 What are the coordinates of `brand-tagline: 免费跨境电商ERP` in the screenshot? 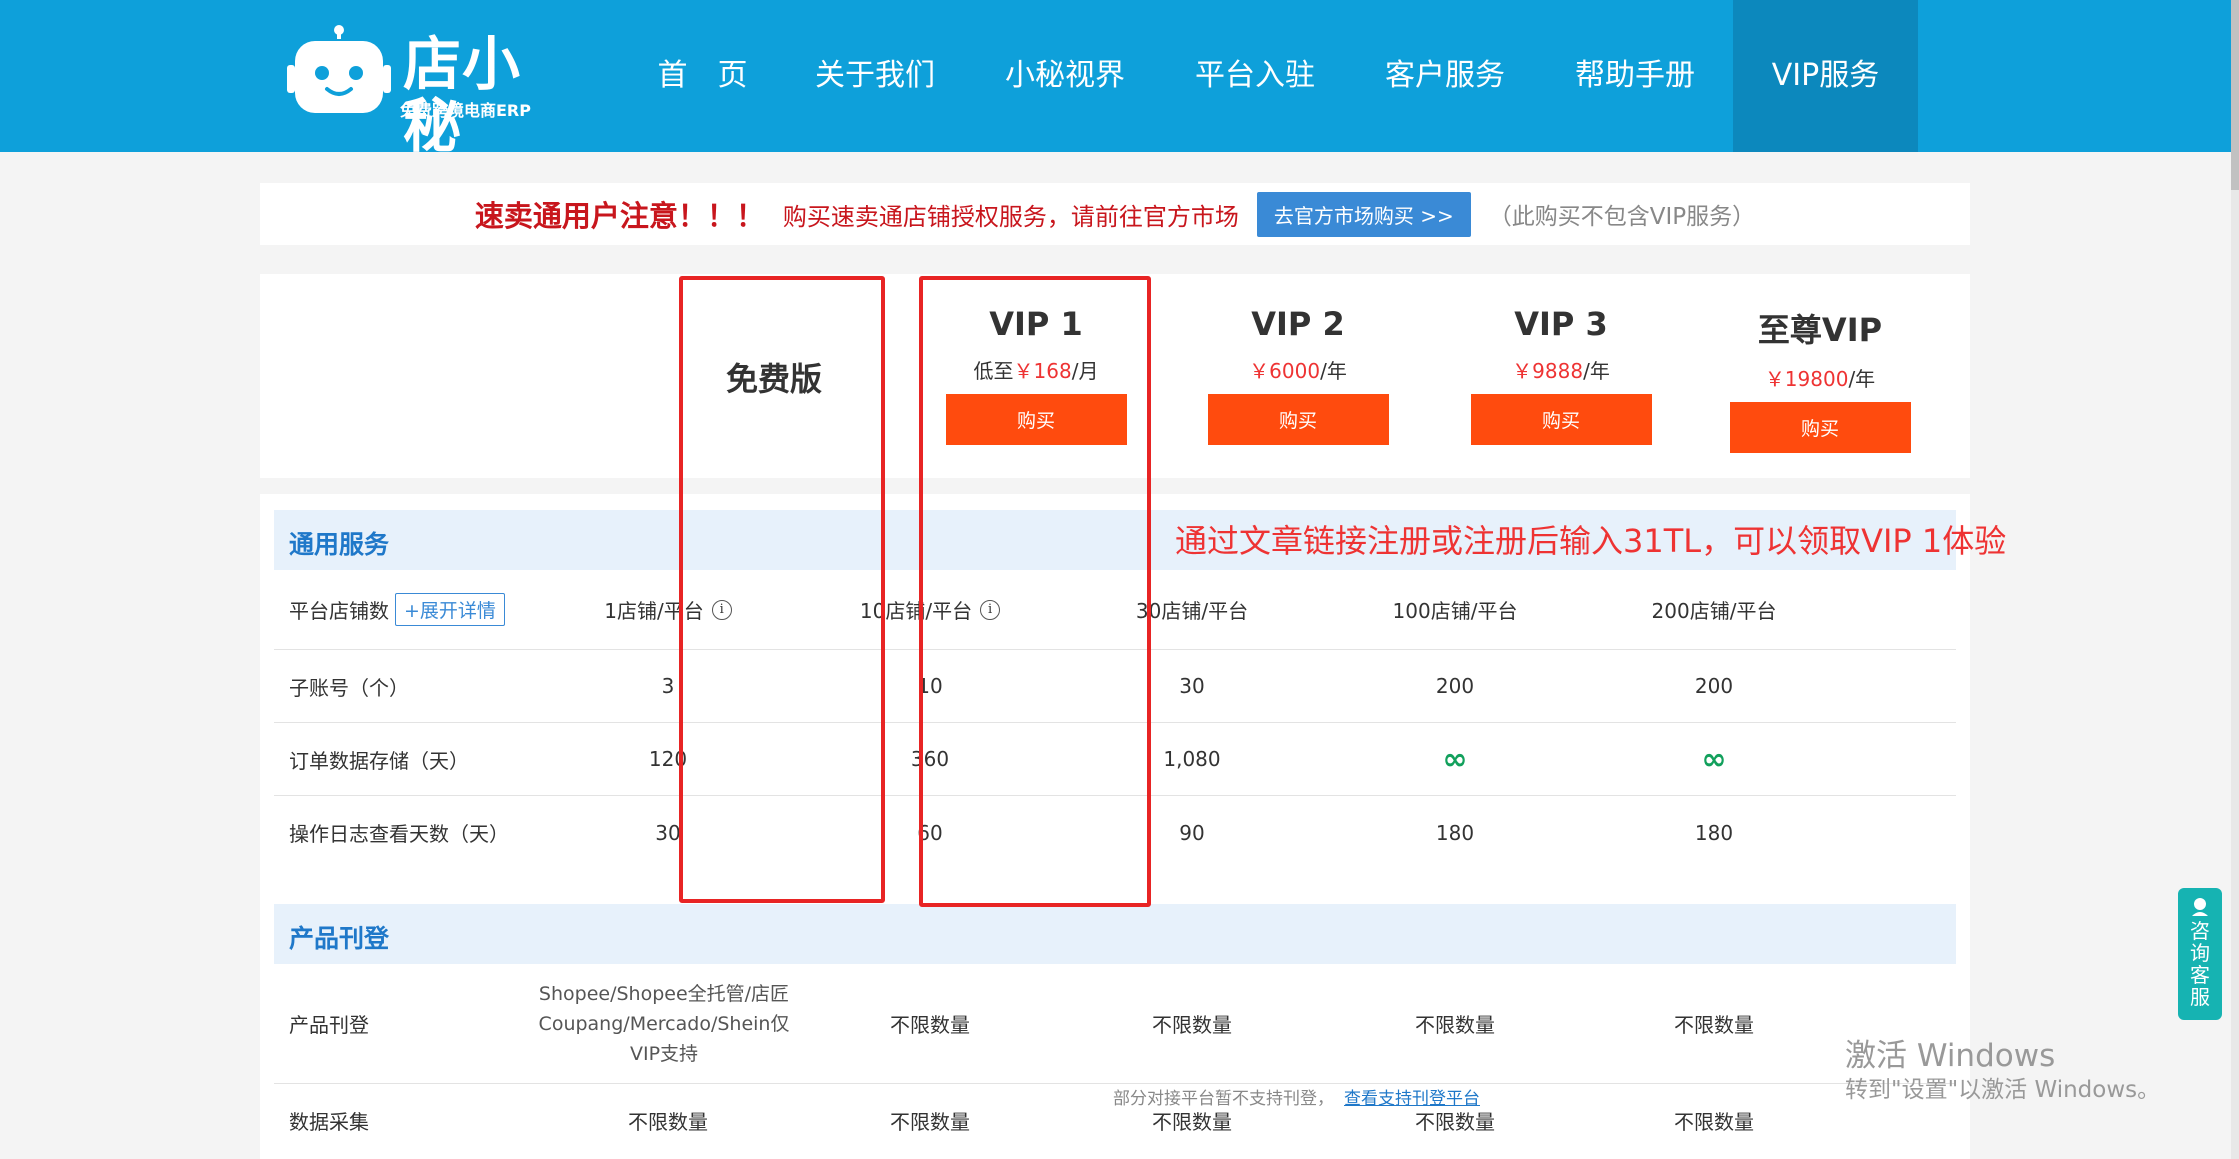 It's located at (465, 110).